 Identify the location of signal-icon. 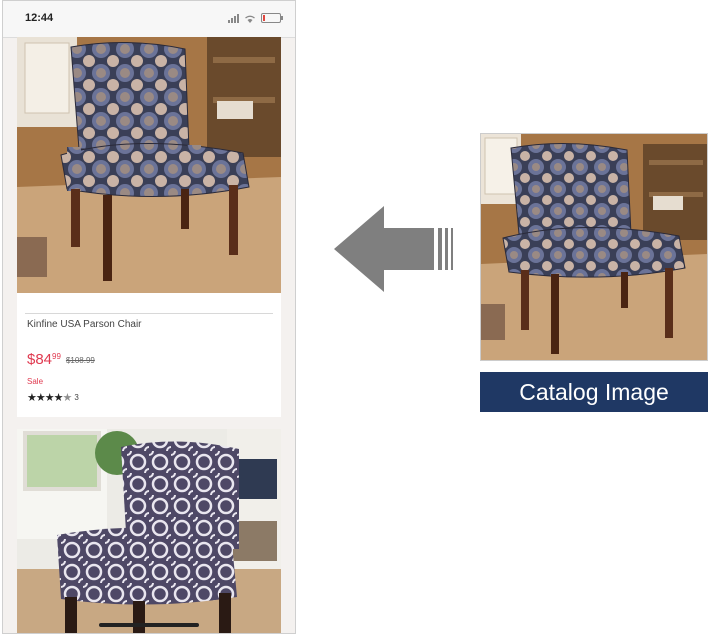
(233, 18).